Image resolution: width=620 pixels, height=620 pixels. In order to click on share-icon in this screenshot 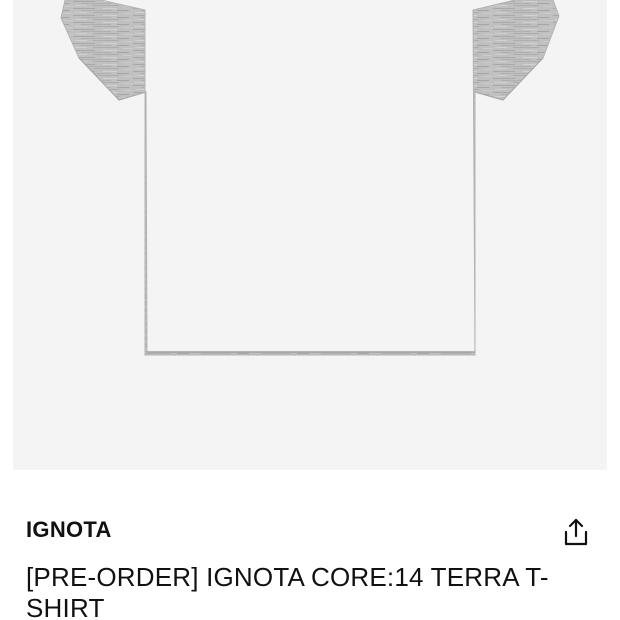, I will do `click(576, 532)`.